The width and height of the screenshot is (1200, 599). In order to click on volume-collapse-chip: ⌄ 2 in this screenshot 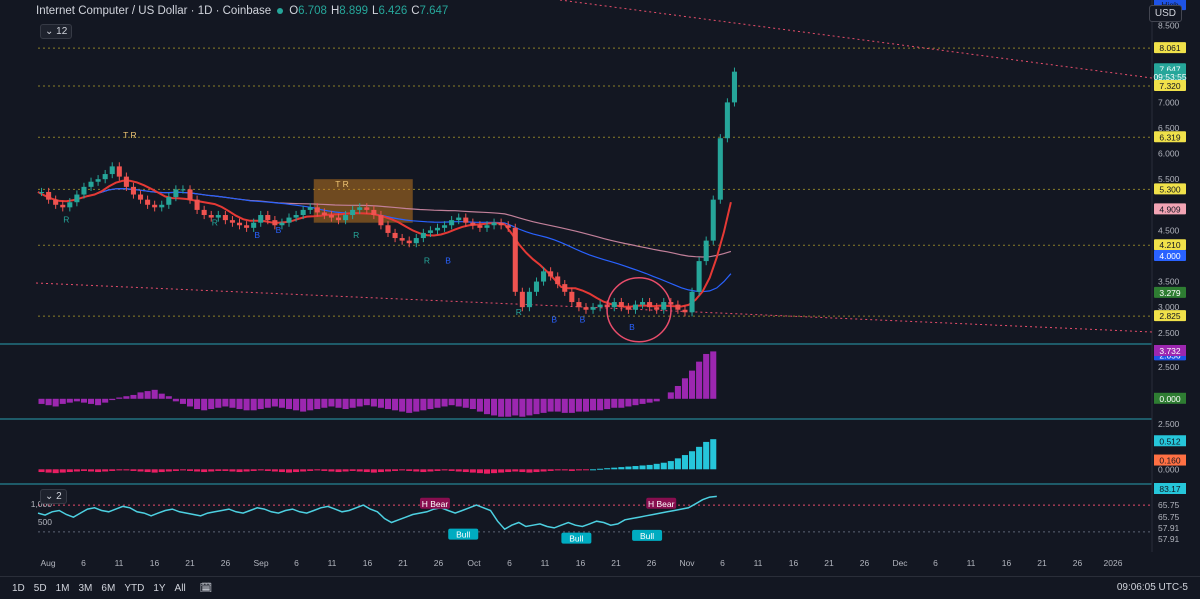, I will do `click(53, 496)`.